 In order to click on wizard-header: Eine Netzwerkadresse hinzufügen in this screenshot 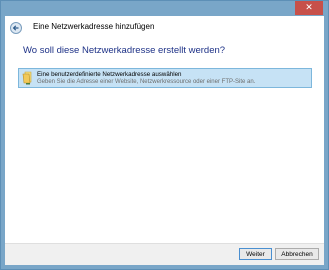, I will do `click(164, 28)`.